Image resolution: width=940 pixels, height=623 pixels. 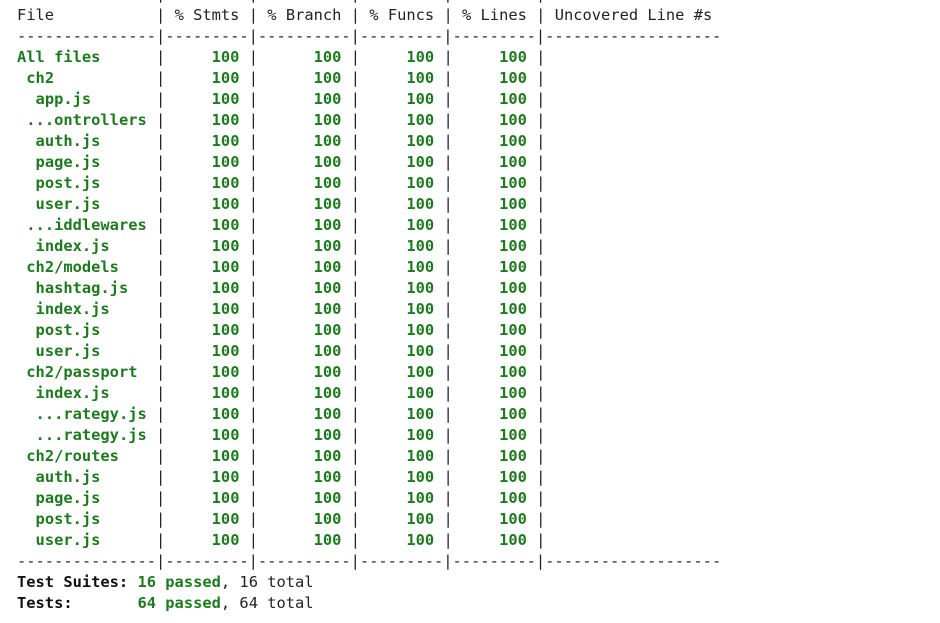 What do you see at coordinates (68, 351) in the screenshot?
I see `file-name-text: user.js` at bounding box center [68, 351].